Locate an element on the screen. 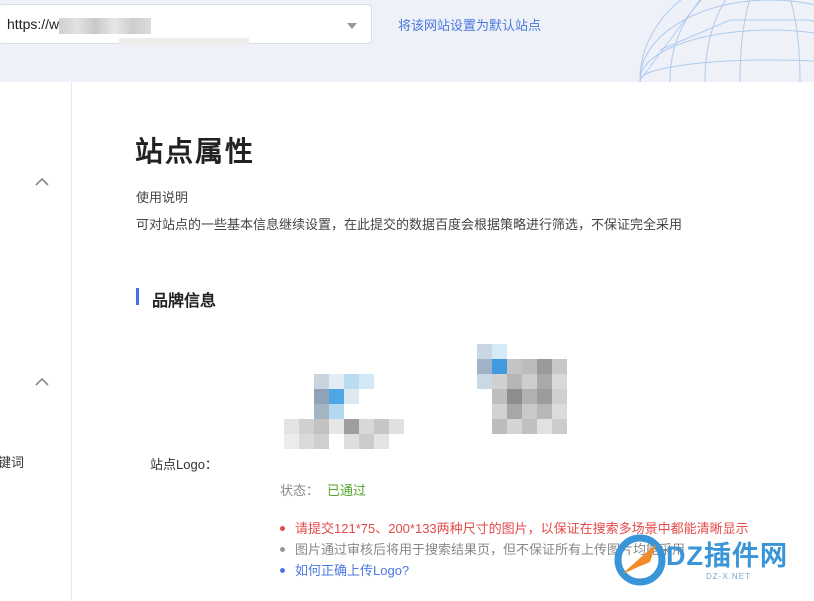  usage-label: 使用说明 is located at coordinates (162, 197).